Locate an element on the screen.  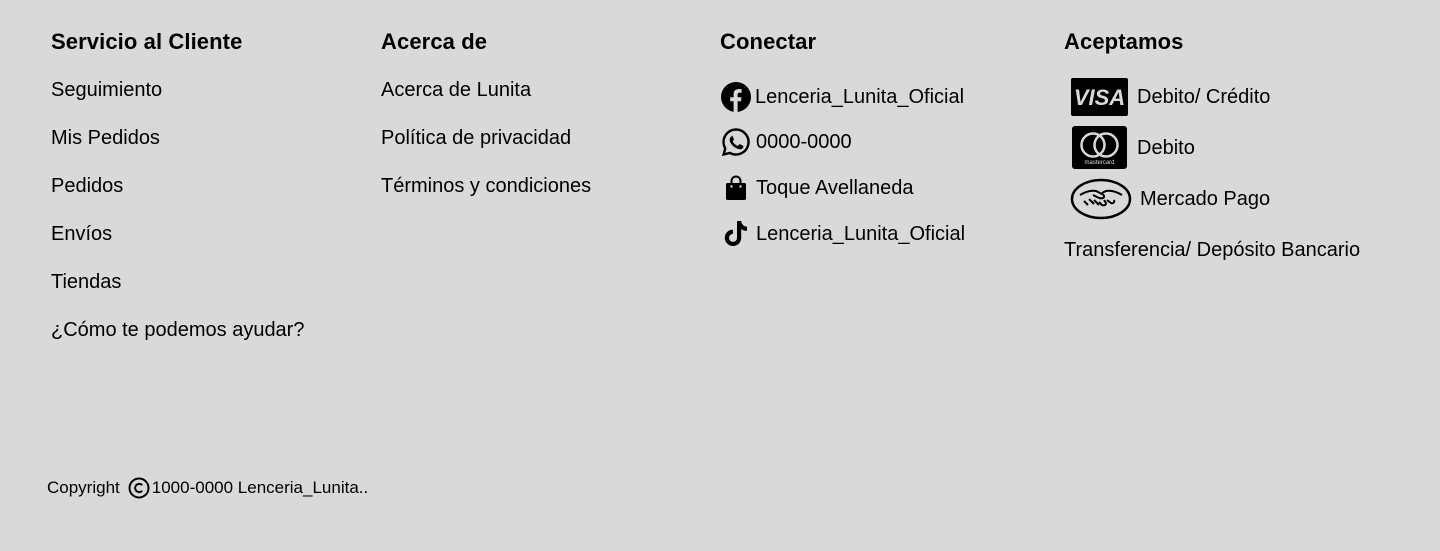
payment-mastercard: mastercard Debito is located at coordinates (1129, 147).